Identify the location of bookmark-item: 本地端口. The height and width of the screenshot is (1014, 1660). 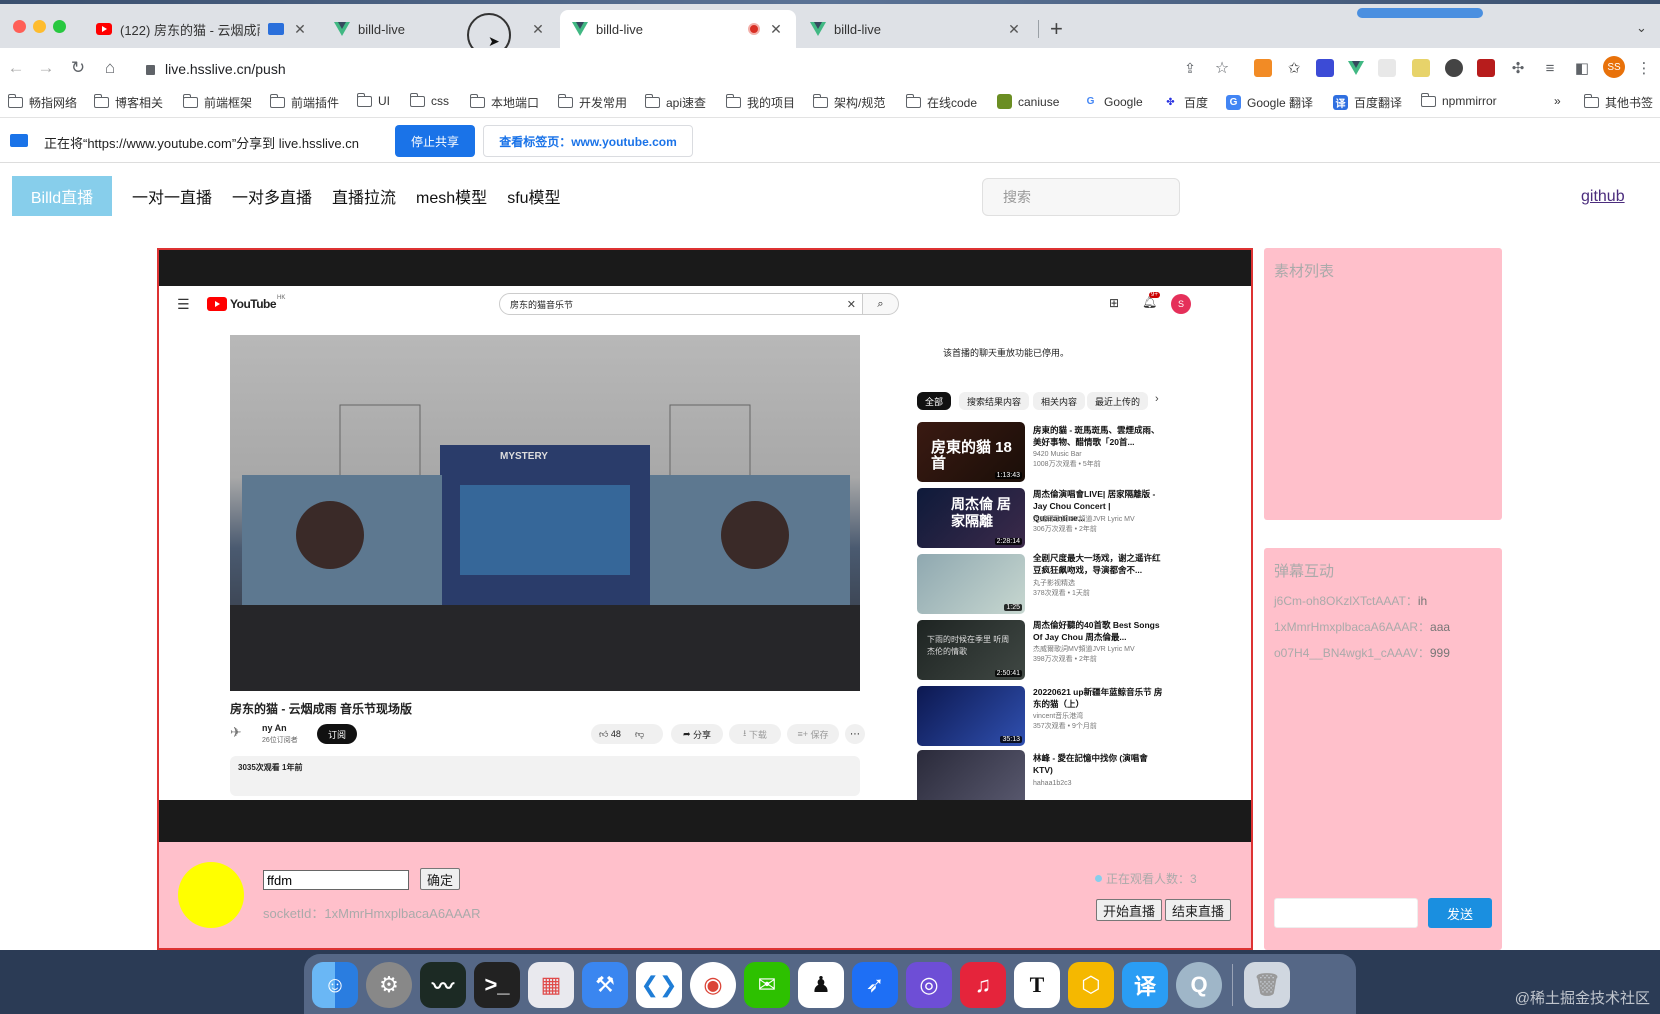
(504, 102).